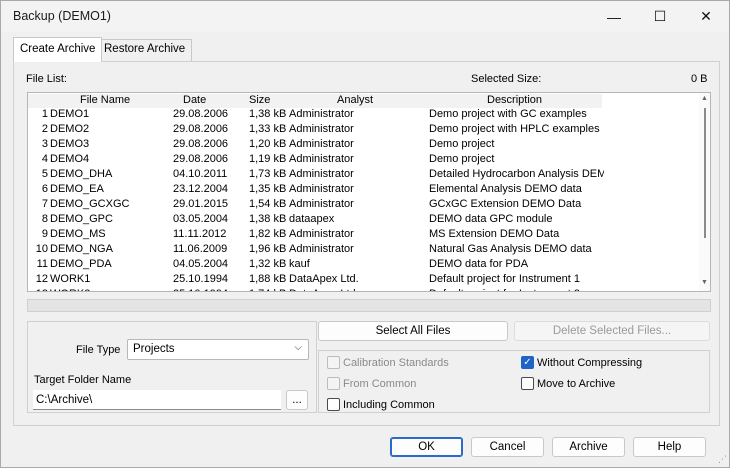 The width and height of the screenshot is (730, 468). Describe the element at coordinates (268, 129) in the screenshot. I see `row-size: 1,33 kB` at that location.